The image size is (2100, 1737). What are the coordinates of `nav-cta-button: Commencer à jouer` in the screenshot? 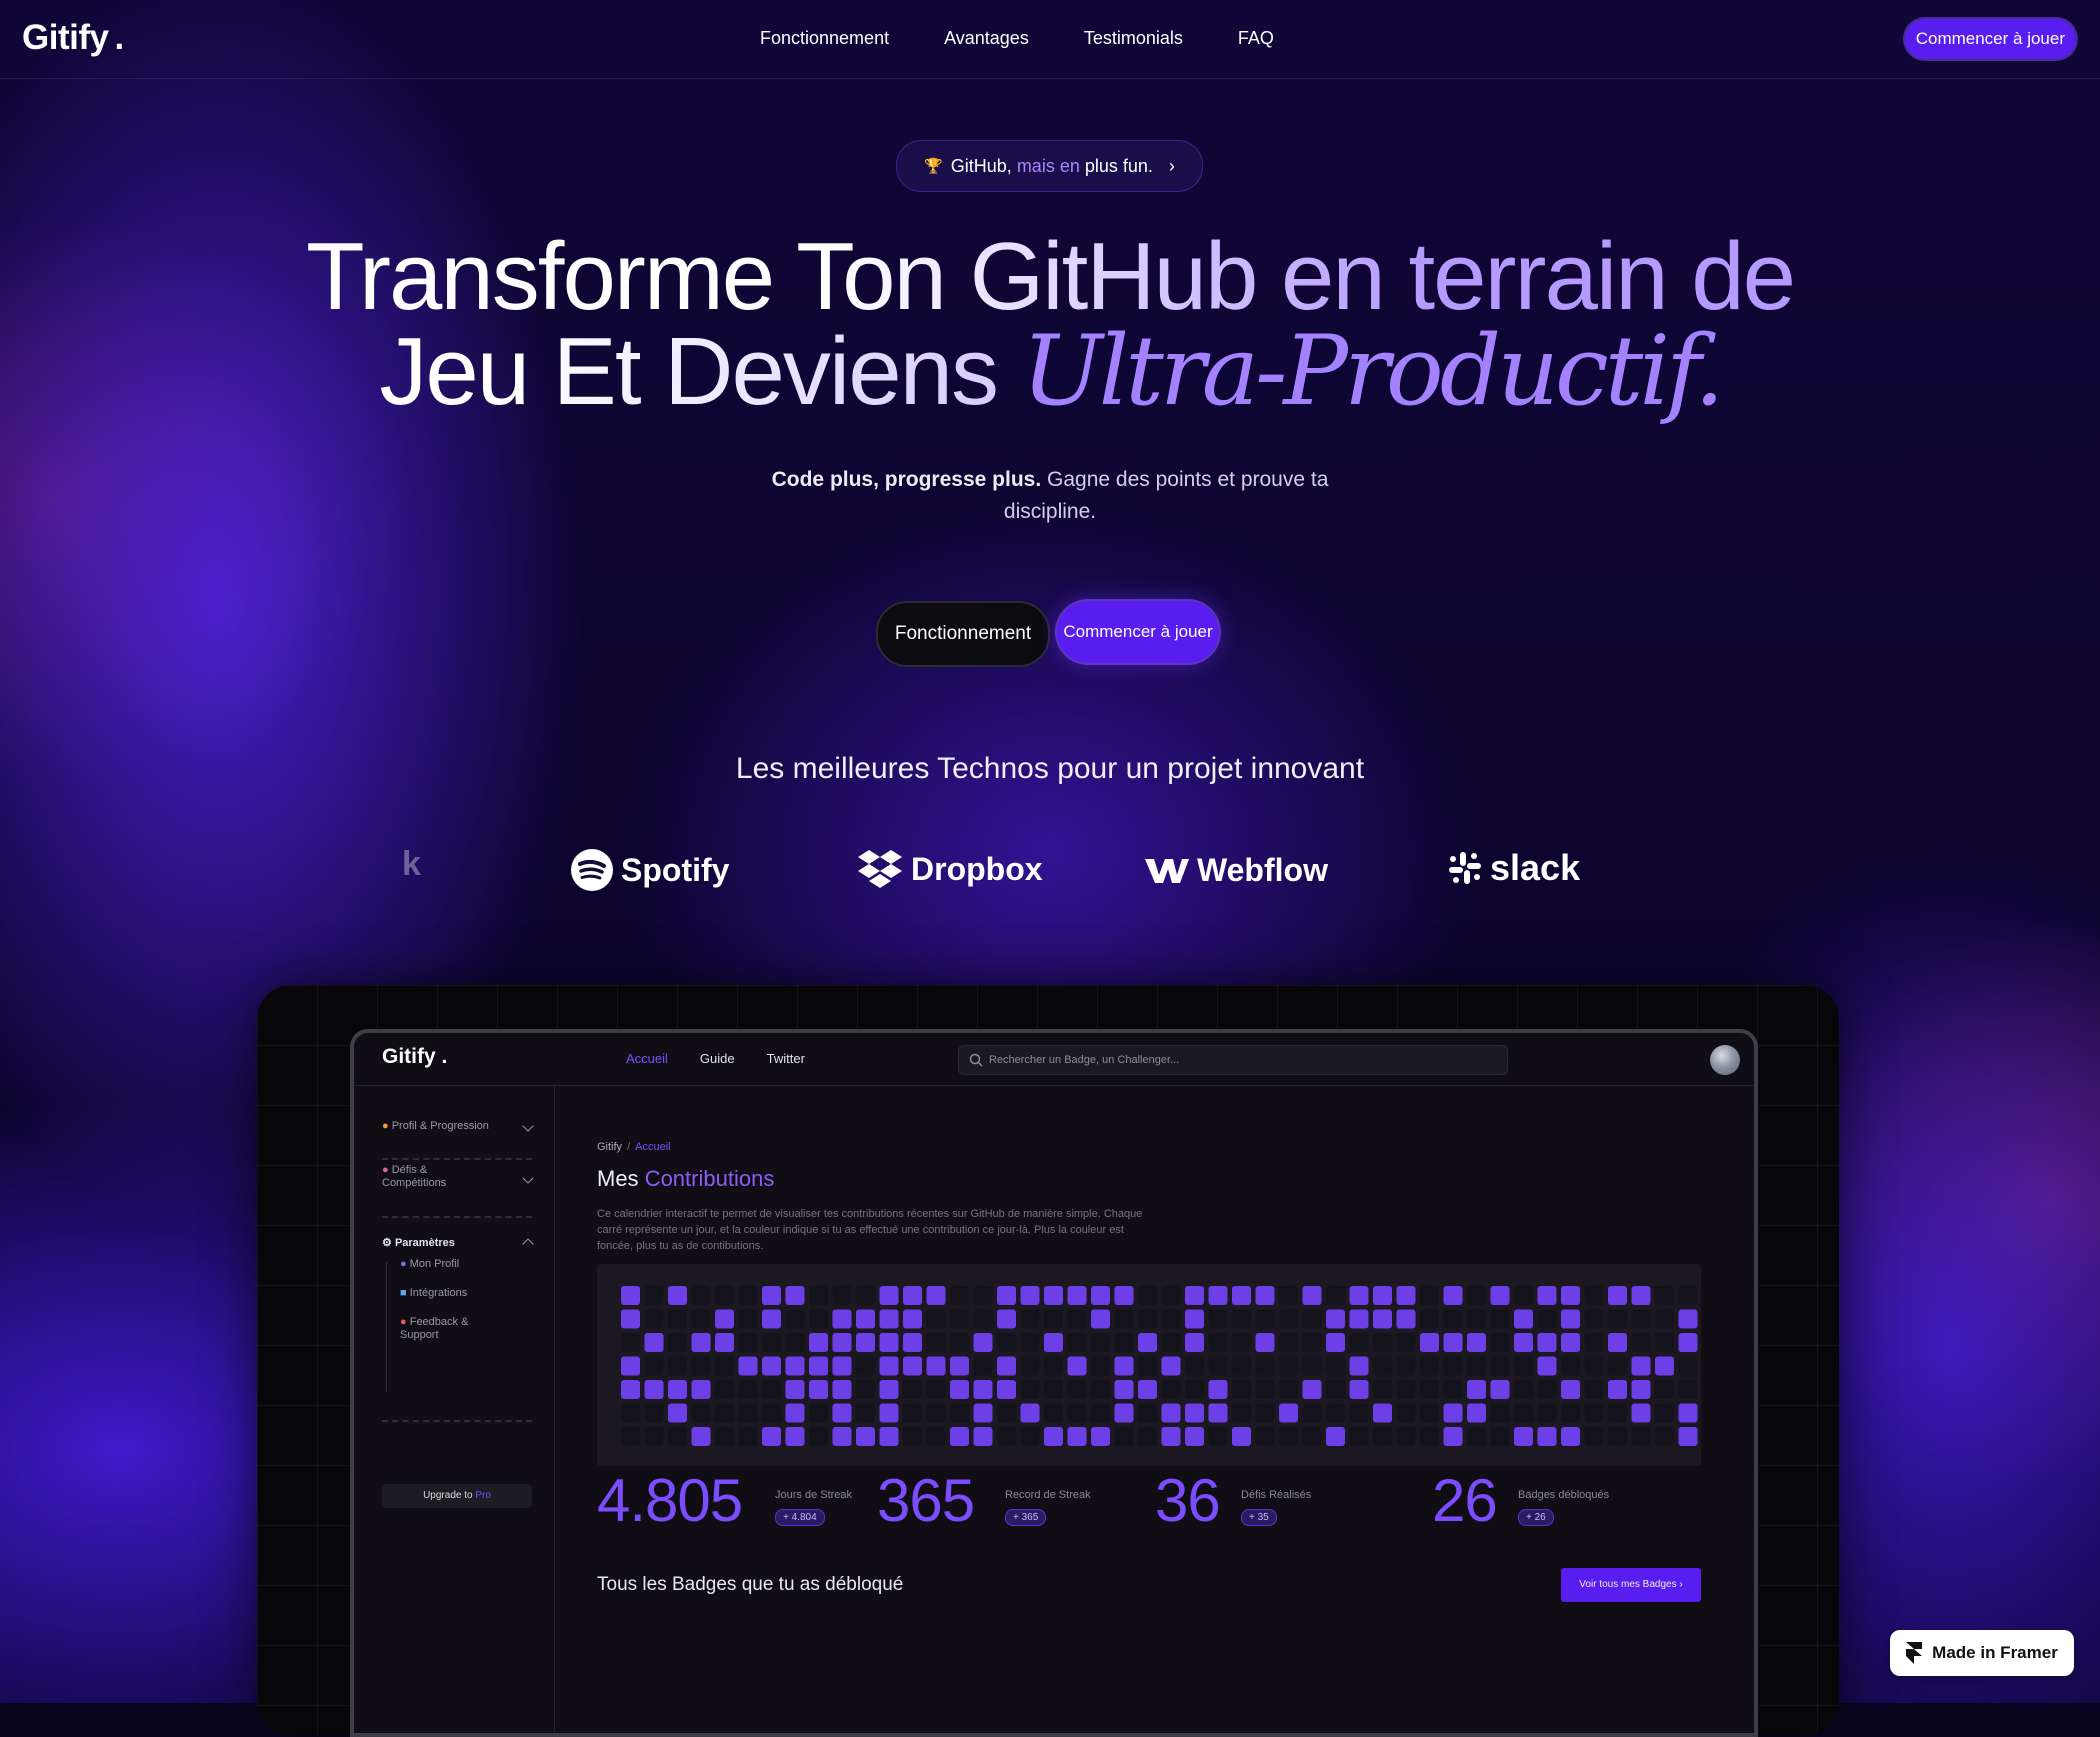 It's located at (1990, 39).